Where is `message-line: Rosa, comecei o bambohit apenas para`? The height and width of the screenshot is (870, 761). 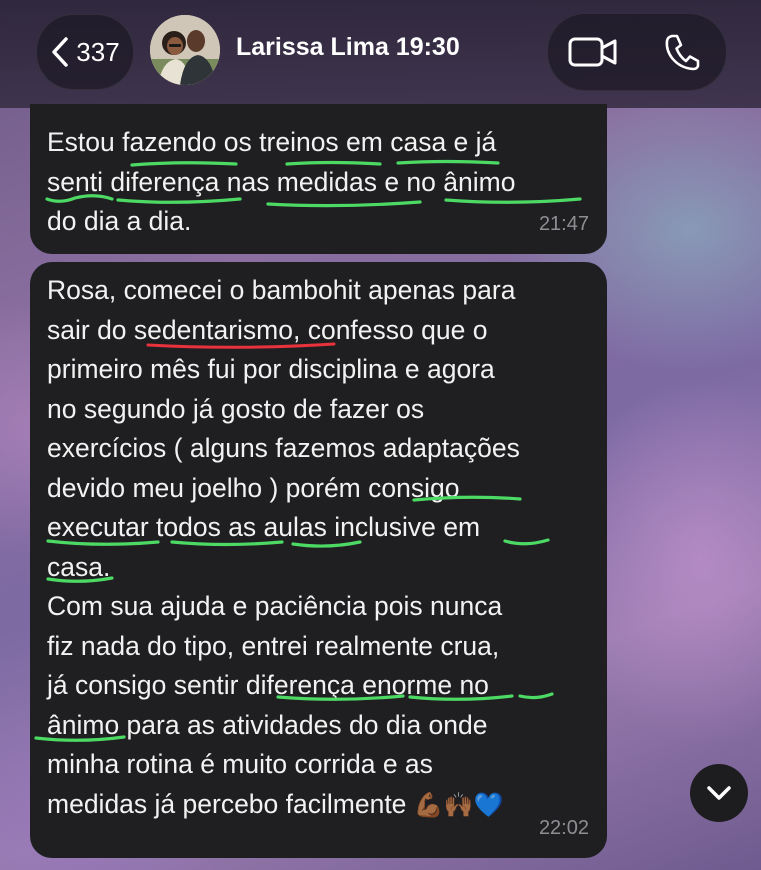
message-line: Rosa, comecei o bambohit apenas para is located at coordinates (281, 290).